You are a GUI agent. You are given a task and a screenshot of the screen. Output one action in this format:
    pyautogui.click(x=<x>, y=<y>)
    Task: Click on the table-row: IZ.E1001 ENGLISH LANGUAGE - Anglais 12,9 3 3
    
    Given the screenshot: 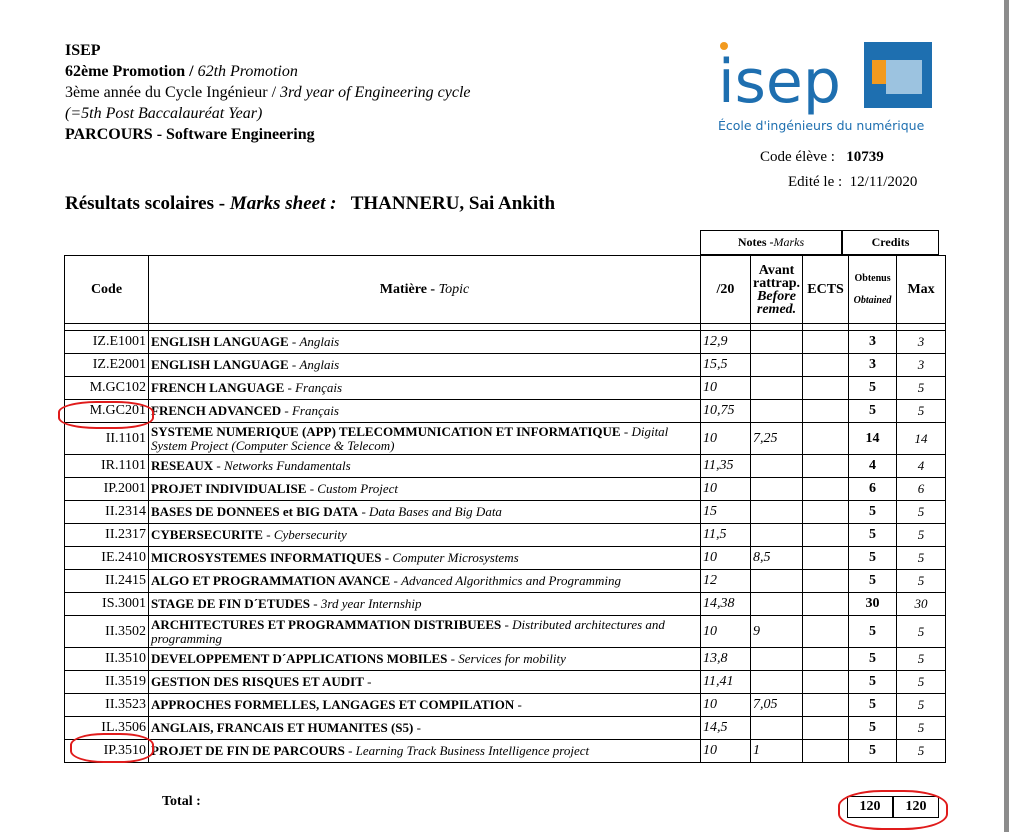 What is the action you would take?
    pyautogui.click(x=505, y=342)
    